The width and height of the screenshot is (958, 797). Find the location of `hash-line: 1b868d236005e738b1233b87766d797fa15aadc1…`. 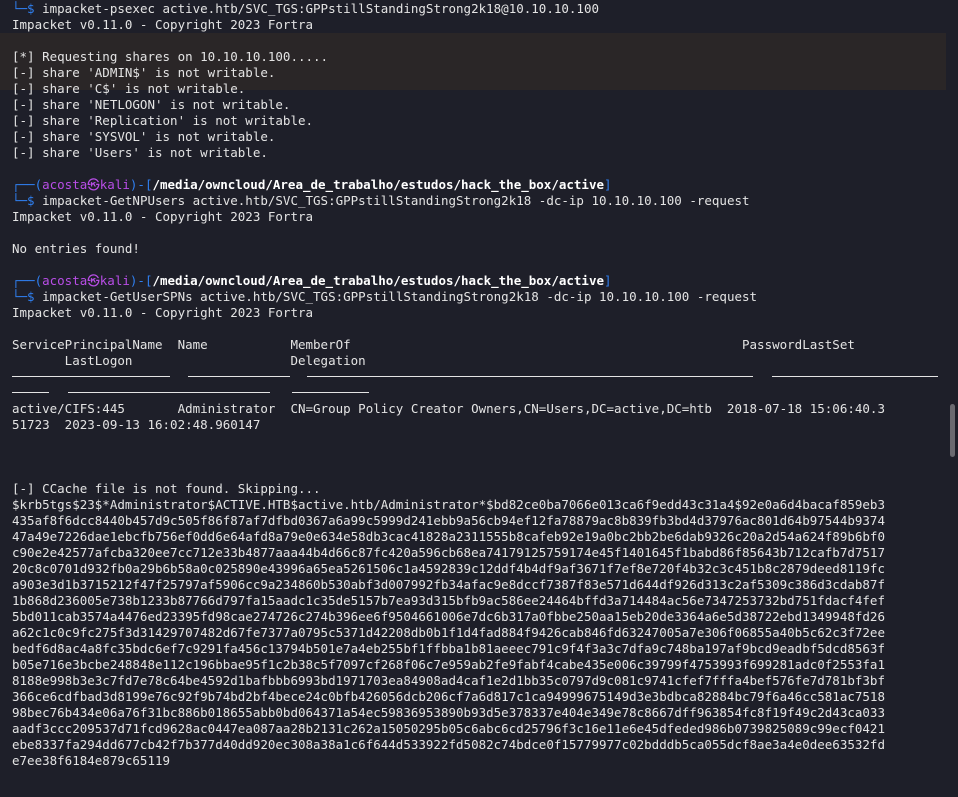

hash-line: 1b868d236005e738b1233b87766d797fa15aadc1… is located at coordinates (448, 600).